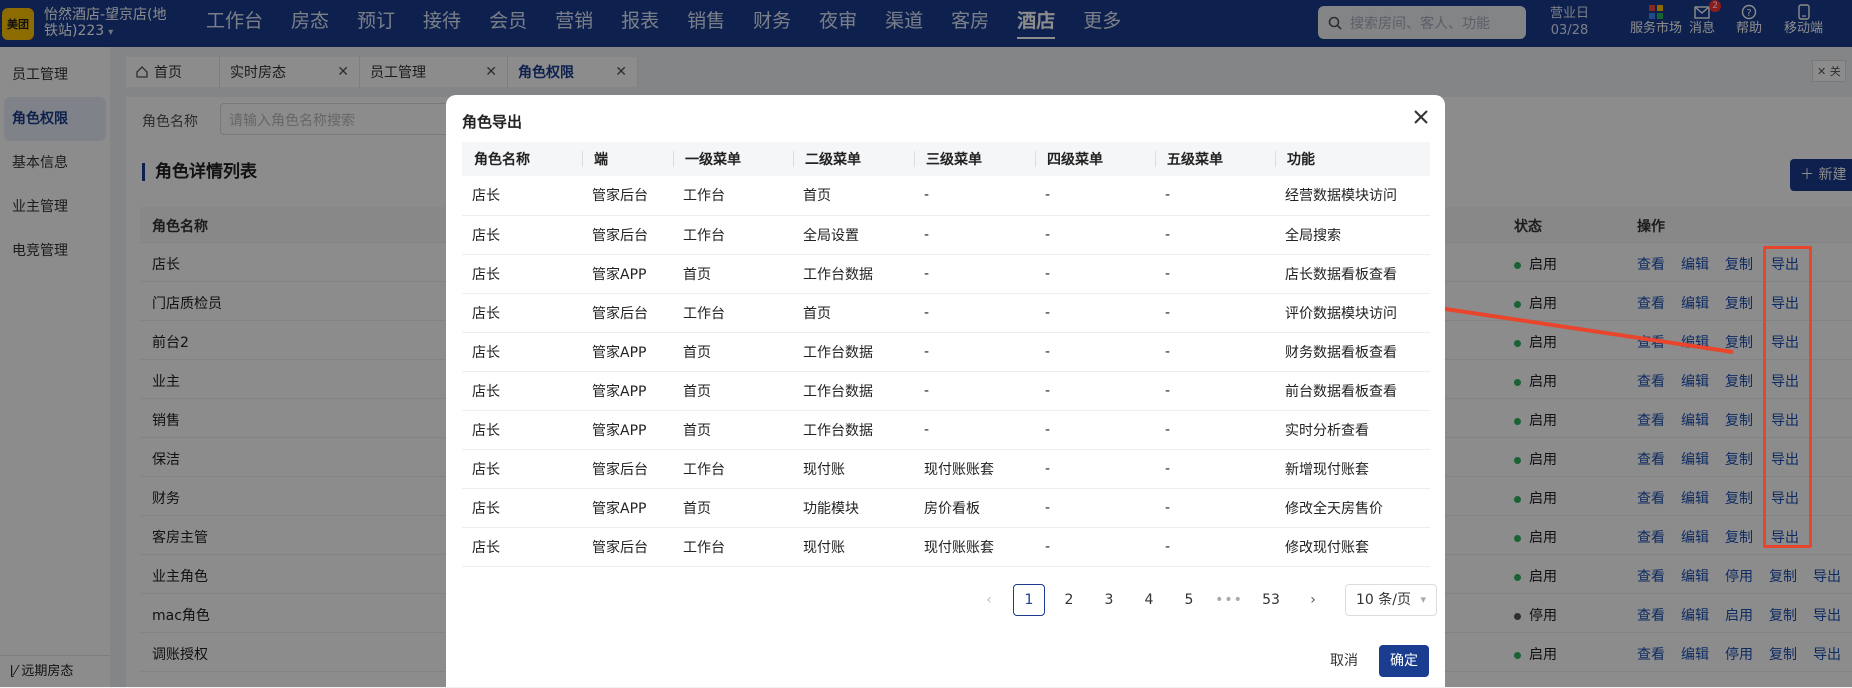 This screenshot has height=688, width=1852. I want to click on table-cell: 前台数据看板查看, so click(1352, 391).